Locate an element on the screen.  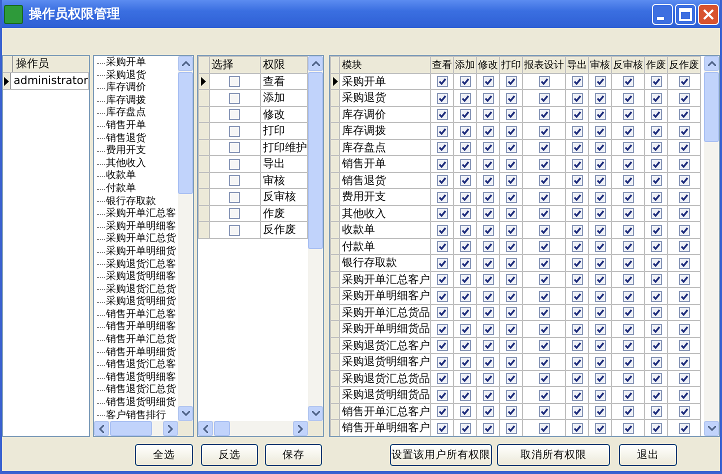
tree-item: 库存调价 is located at coordinates (126, 88).